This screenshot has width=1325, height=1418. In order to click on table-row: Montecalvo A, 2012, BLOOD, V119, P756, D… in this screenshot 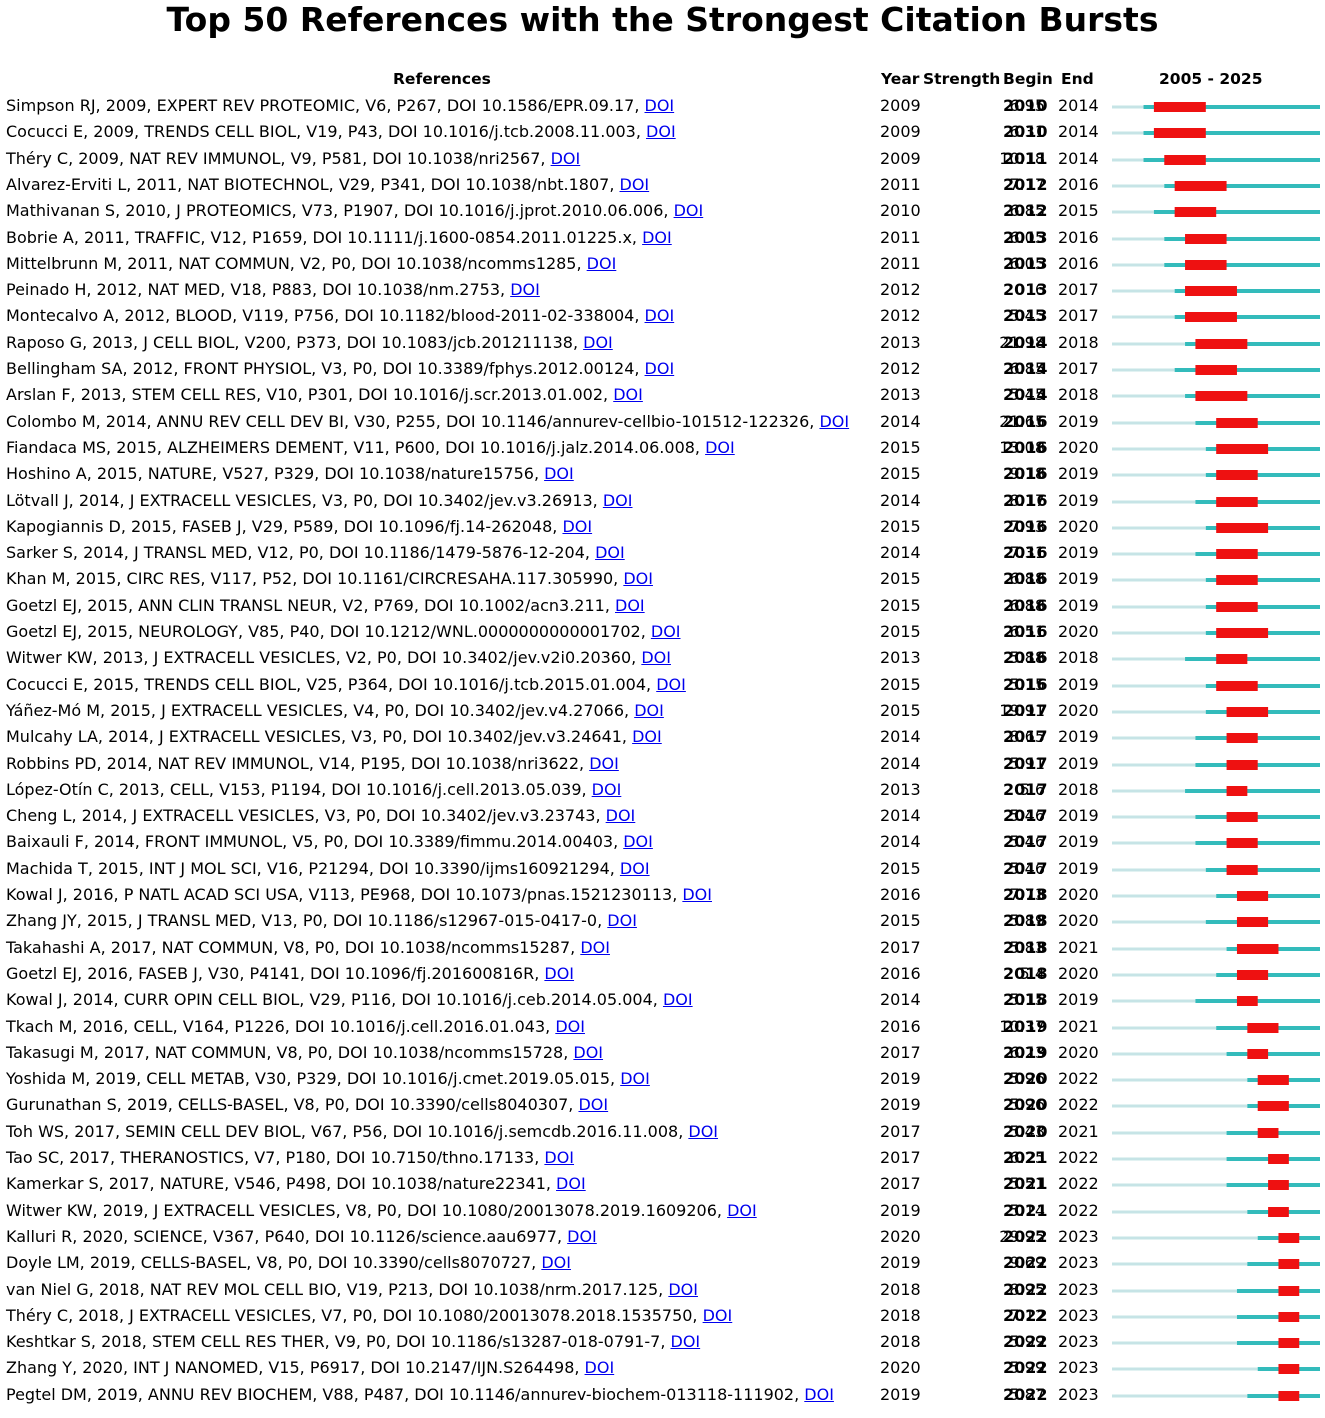, I will do `click(662, 316)`.